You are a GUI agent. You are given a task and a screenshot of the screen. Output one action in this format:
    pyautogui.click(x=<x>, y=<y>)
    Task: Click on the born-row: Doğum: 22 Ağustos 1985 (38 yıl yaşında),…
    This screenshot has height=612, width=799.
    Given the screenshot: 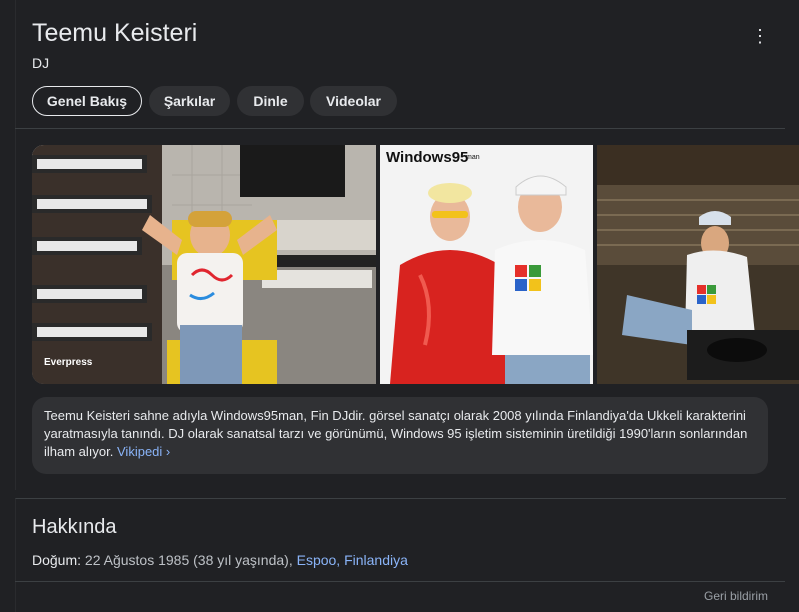 What is the action you would take?
    pyautogui.click(x=220, y=560)
    